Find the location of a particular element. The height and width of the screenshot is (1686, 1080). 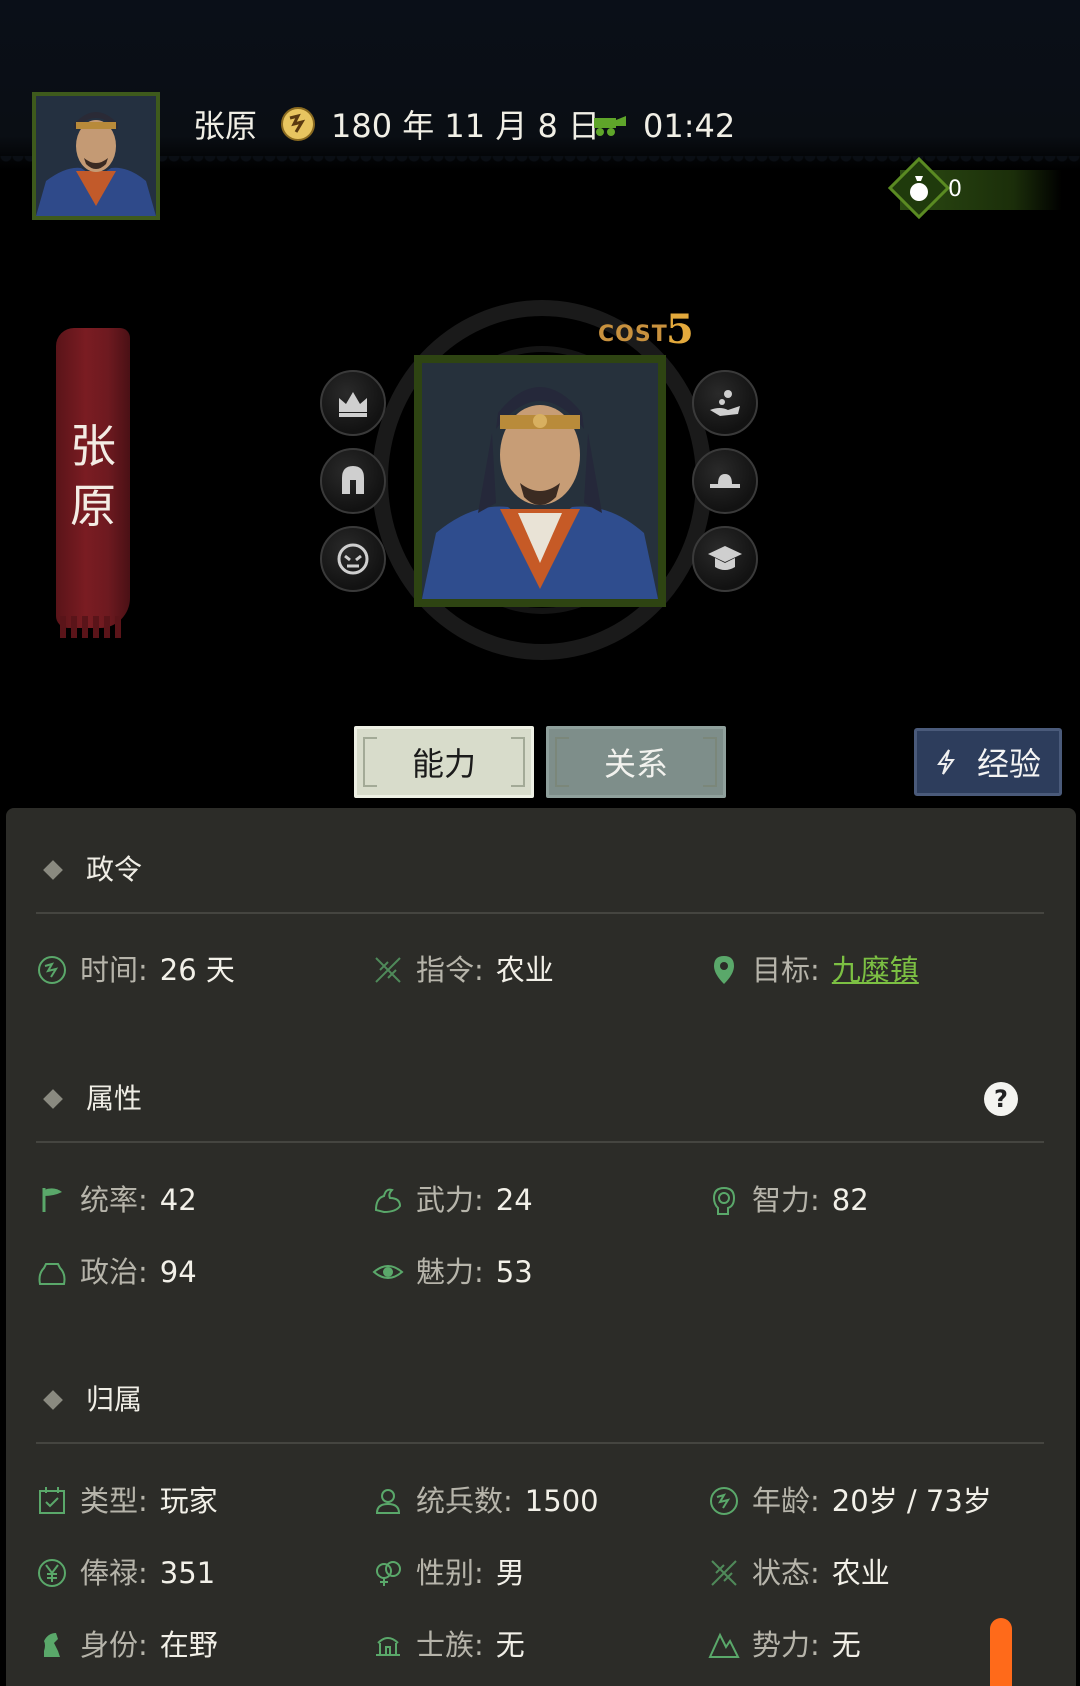

official-hat-icon is located at coordinates (725, 481).